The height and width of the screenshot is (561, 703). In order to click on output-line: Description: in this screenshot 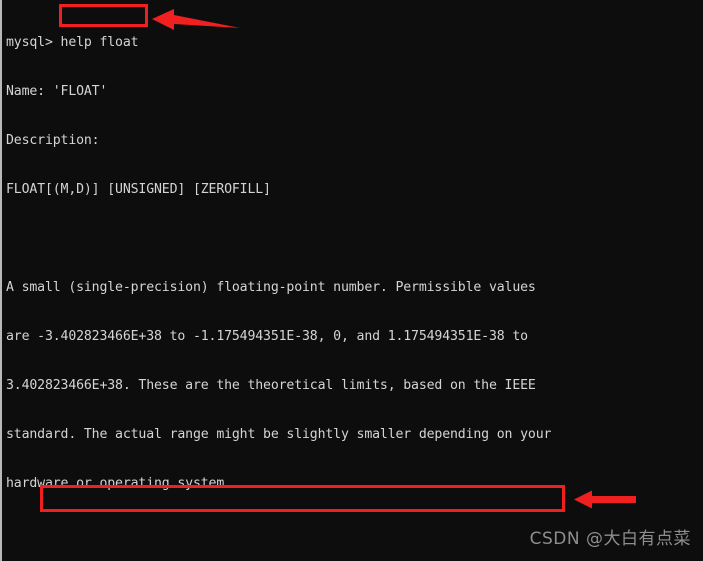, I will do `click(53, 140)`.